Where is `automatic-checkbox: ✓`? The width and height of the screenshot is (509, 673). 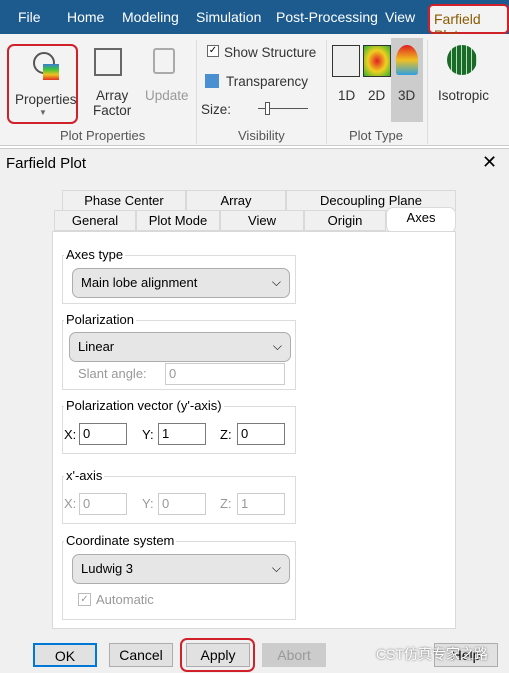
automatic-checkbox: ✓ is located at coordinates (84, 599).